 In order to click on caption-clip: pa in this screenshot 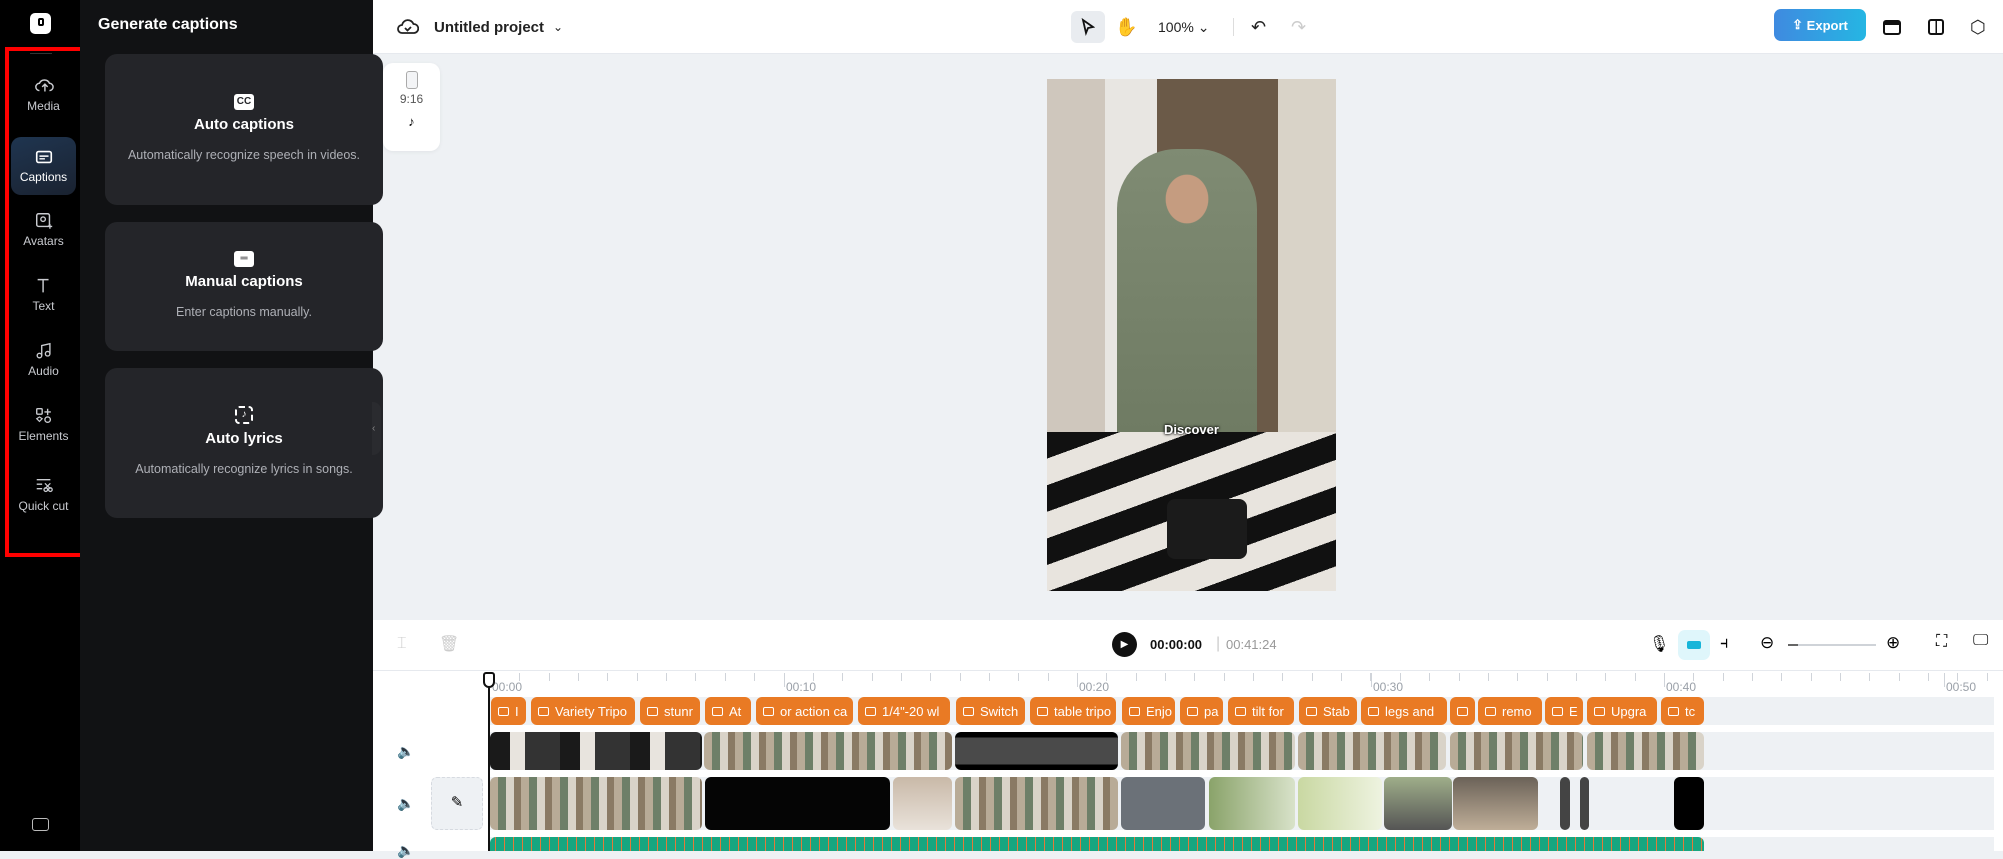, I will do `click(1201, 711)`.